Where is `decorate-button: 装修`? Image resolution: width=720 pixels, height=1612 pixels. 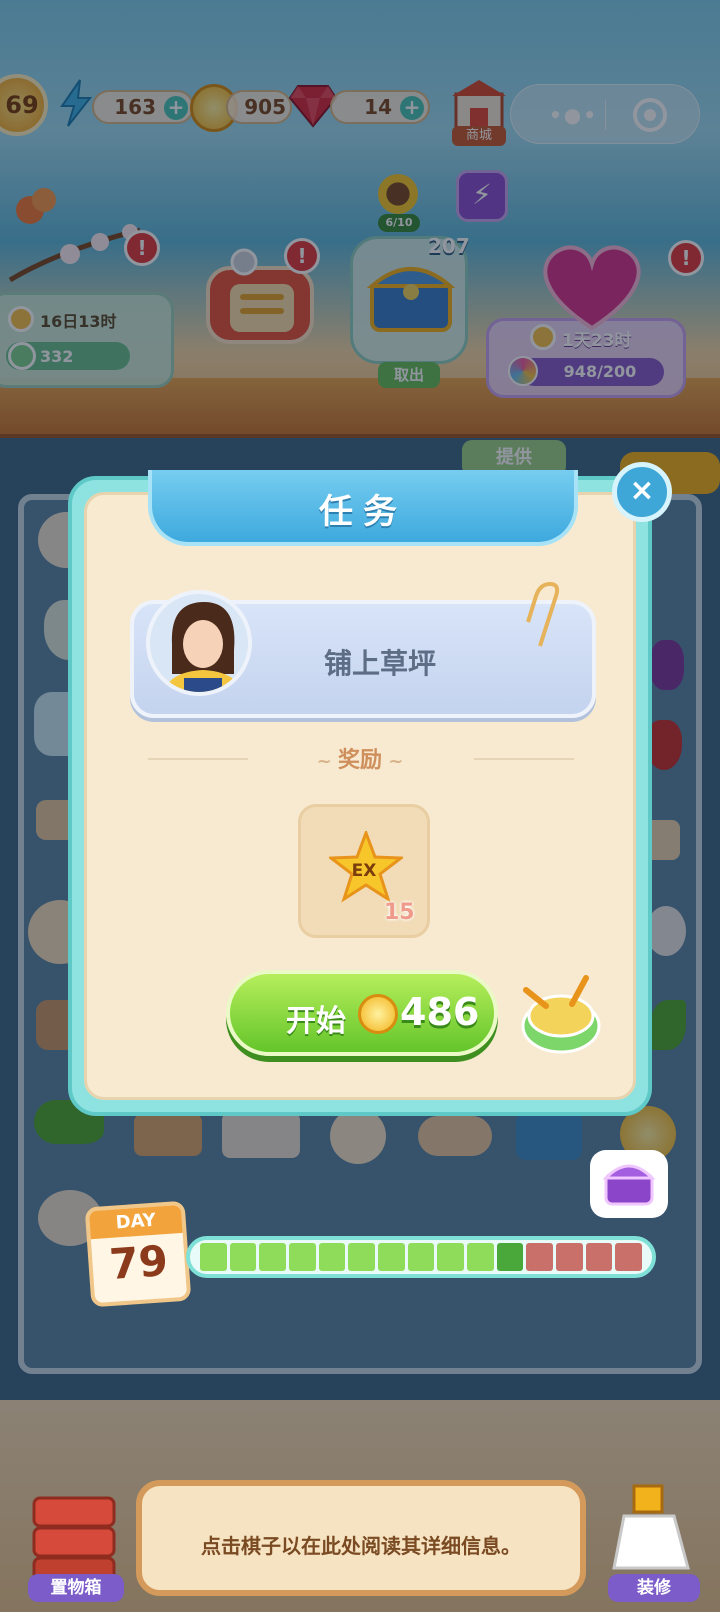
decorate-button: 装修 is located at coordinates (654, 1588).